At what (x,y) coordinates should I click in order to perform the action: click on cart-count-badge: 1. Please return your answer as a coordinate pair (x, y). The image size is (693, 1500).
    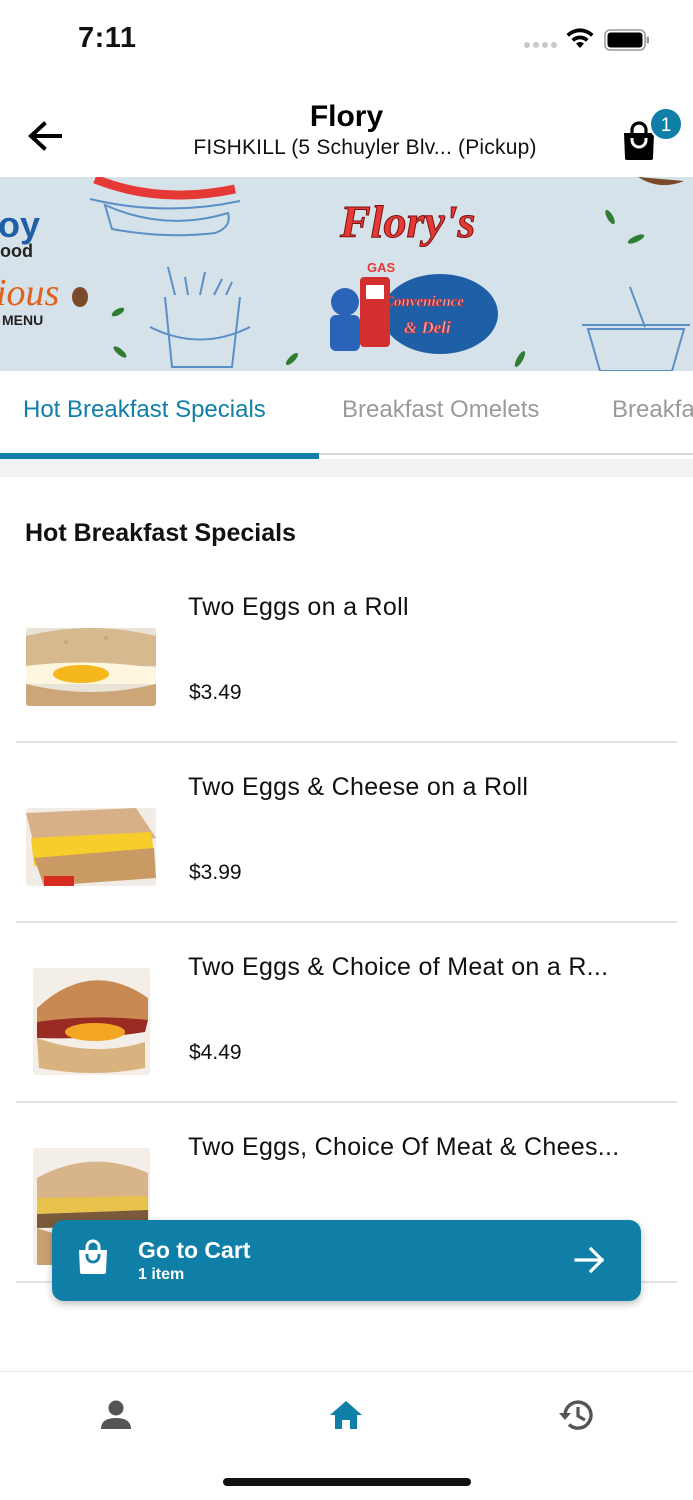
    Looking at the image, I should click on (666, 124).